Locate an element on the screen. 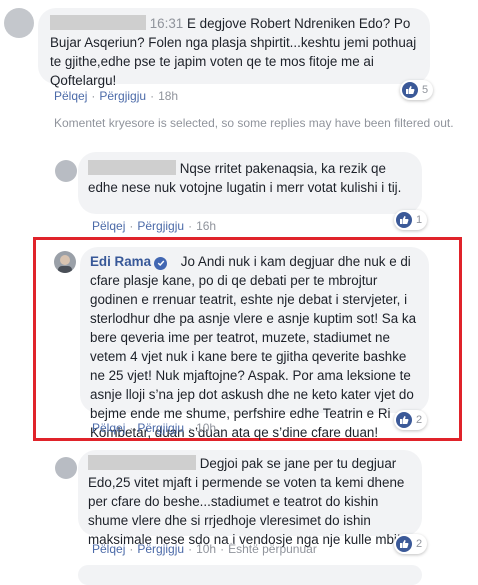 The image size is (478, 585). reply-actions: Pëlqej · Përgjigju · 10h · Është përpunuar is located at coordinates (204, 549).